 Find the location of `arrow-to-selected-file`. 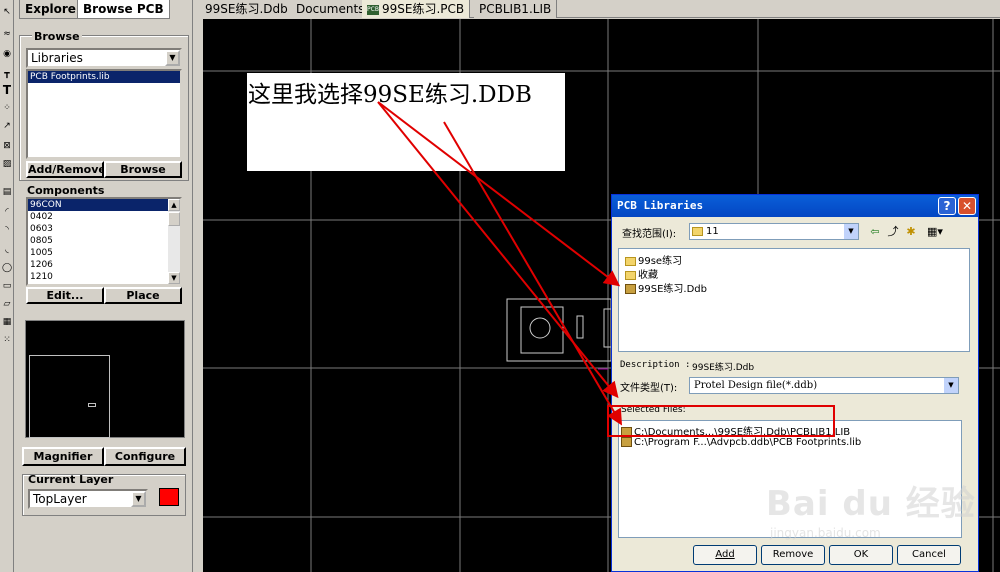

arrow-to-selected-file is located at coordinates (498, 250).